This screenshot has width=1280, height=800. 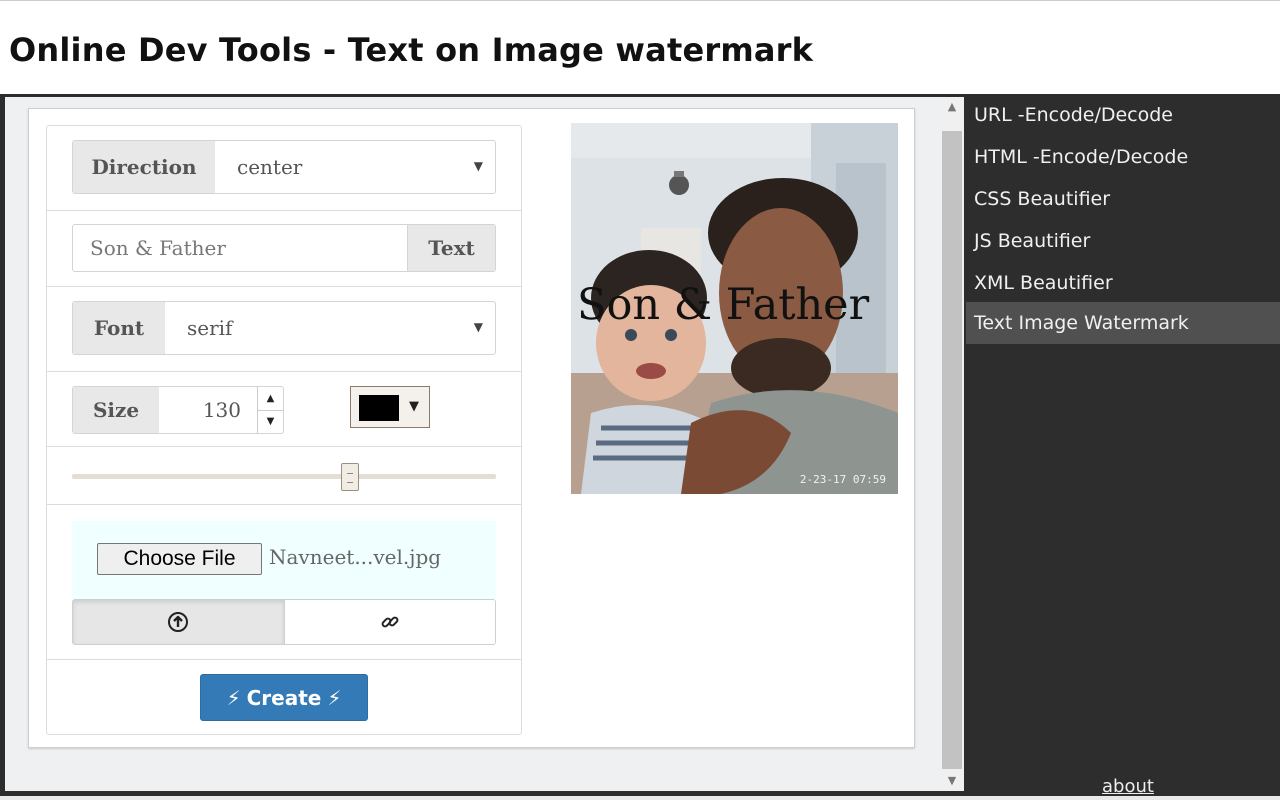 What do you see at coordinates (1123, 199) in the screenshot?
I see `sidebar-item-css-beautifier: CSS Beautifier` at bounding box center [1123, 199].